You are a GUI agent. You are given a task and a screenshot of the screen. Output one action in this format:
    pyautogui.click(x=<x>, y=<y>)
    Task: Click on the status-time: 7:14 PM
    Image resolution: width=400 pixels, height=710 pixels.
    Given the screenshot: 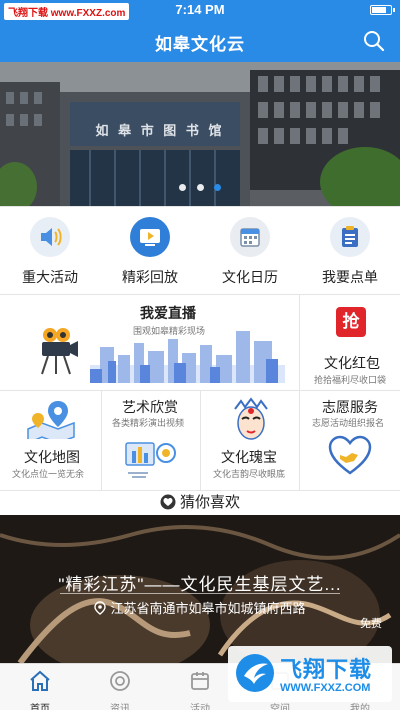 What is the action you would take?
    pyautogui.click(x=200, y=9)
    